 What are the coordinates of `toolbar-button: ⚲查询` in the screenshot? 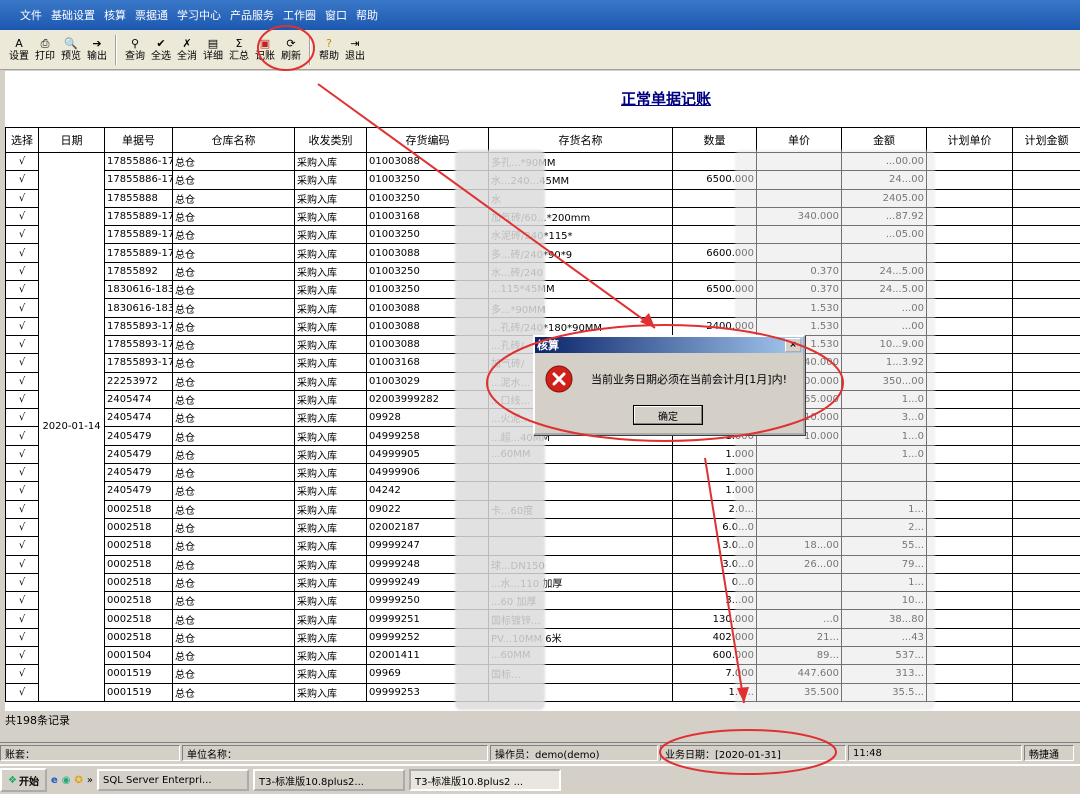 It's located at (135, 50).